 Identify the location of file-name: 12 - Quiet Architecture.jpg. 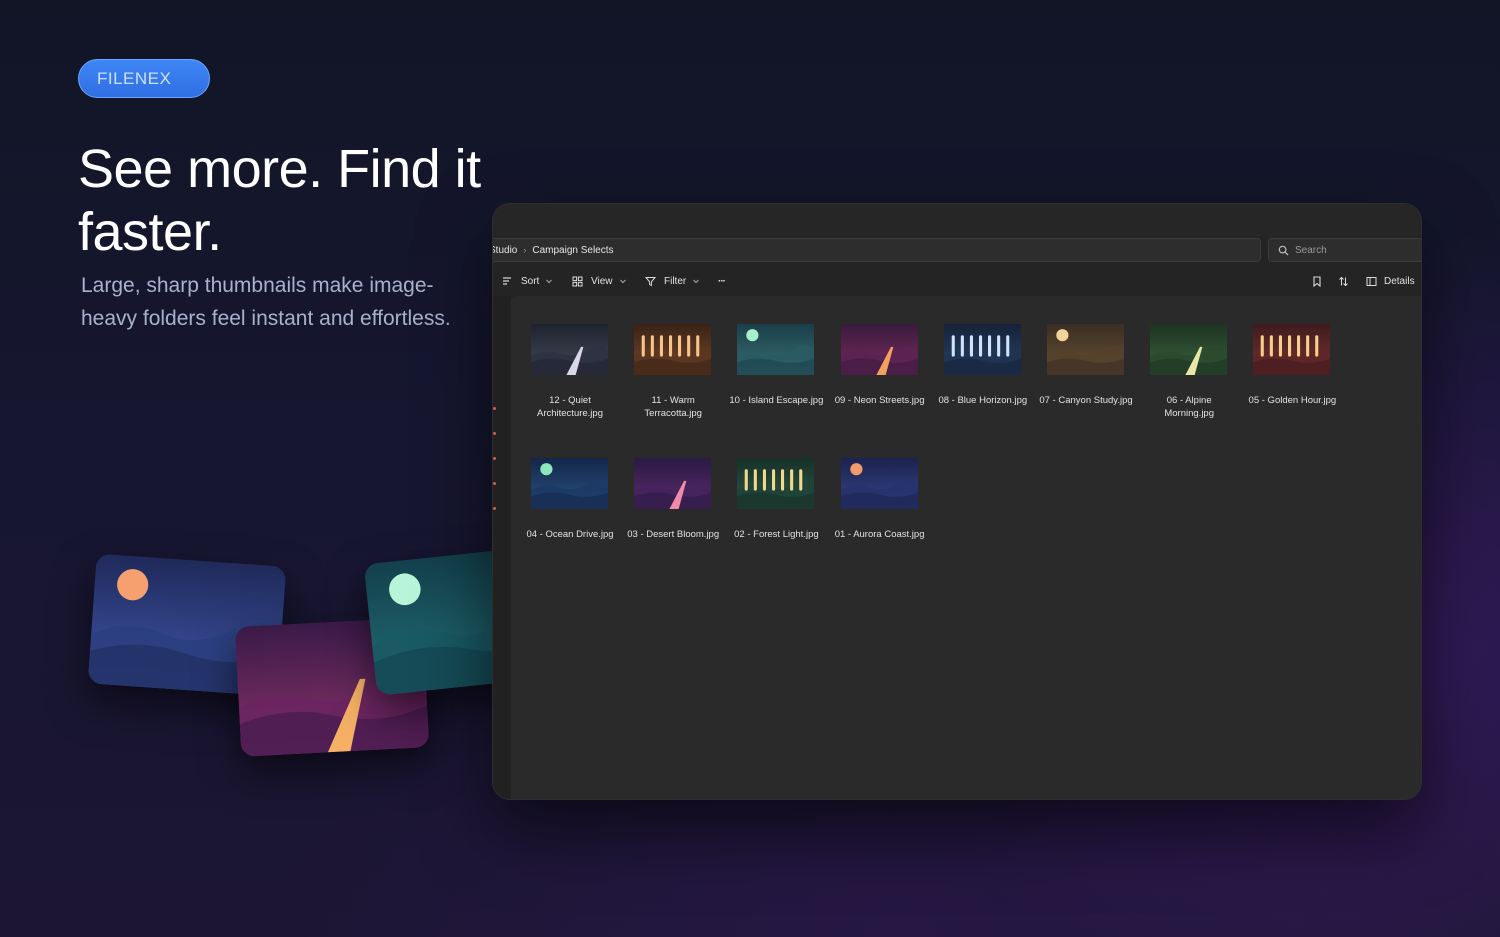
(569, 407).